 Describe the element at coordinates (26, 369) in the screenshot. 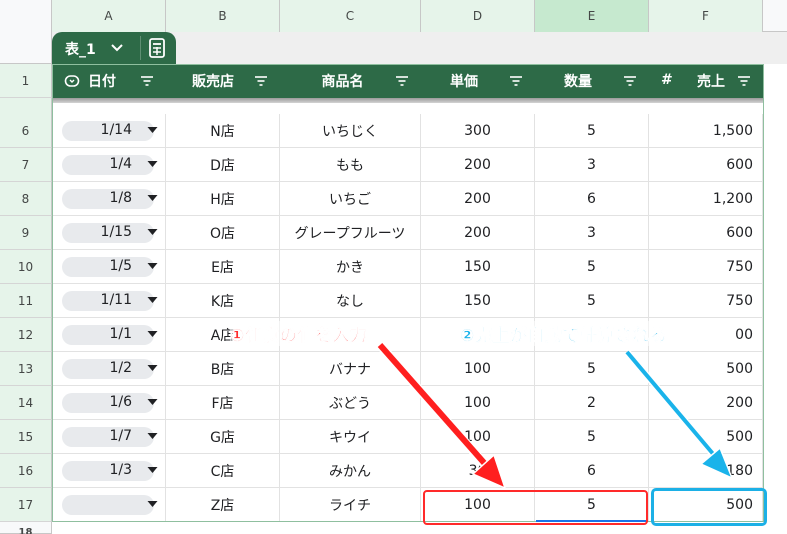

I see `row-header: 13` at that location.